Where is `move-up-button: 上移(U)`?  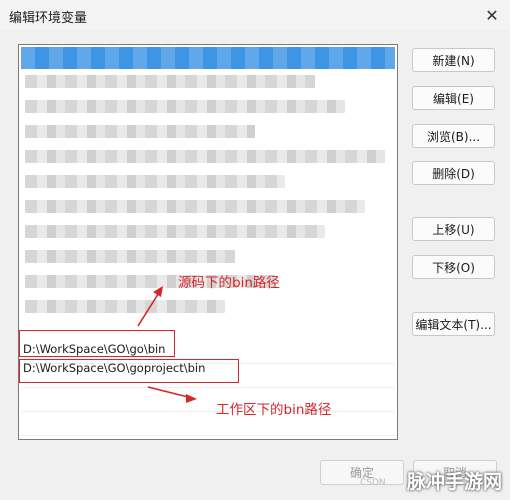 move-up-button: 上移(U) is located at coordinates (453, 229).